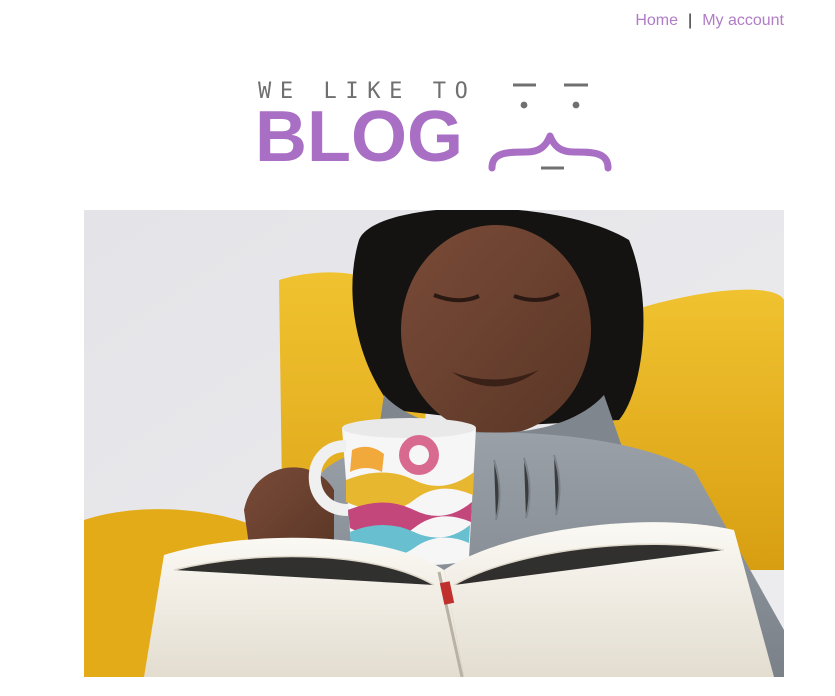 Image resolution: width=835 pixels, height=696 pixels. I want to click on home-link: Home, so click(656, 21).